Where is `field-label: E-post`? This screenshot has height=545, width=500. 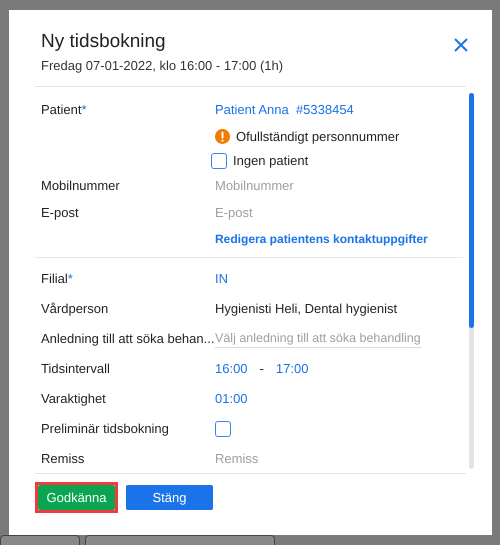
field-label: E-post is located at coordinates (60, 213).